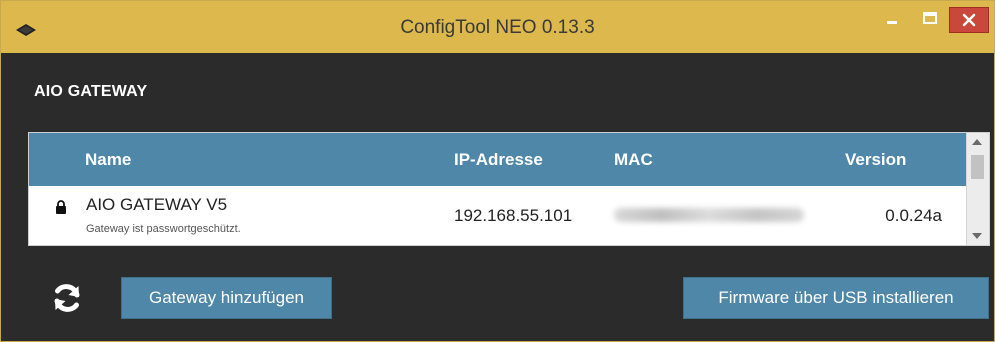  Describe the element at coordinates (226, 298) in the screenshot. I see `add-gateway-button: Gateway hinzufügen` at that location.